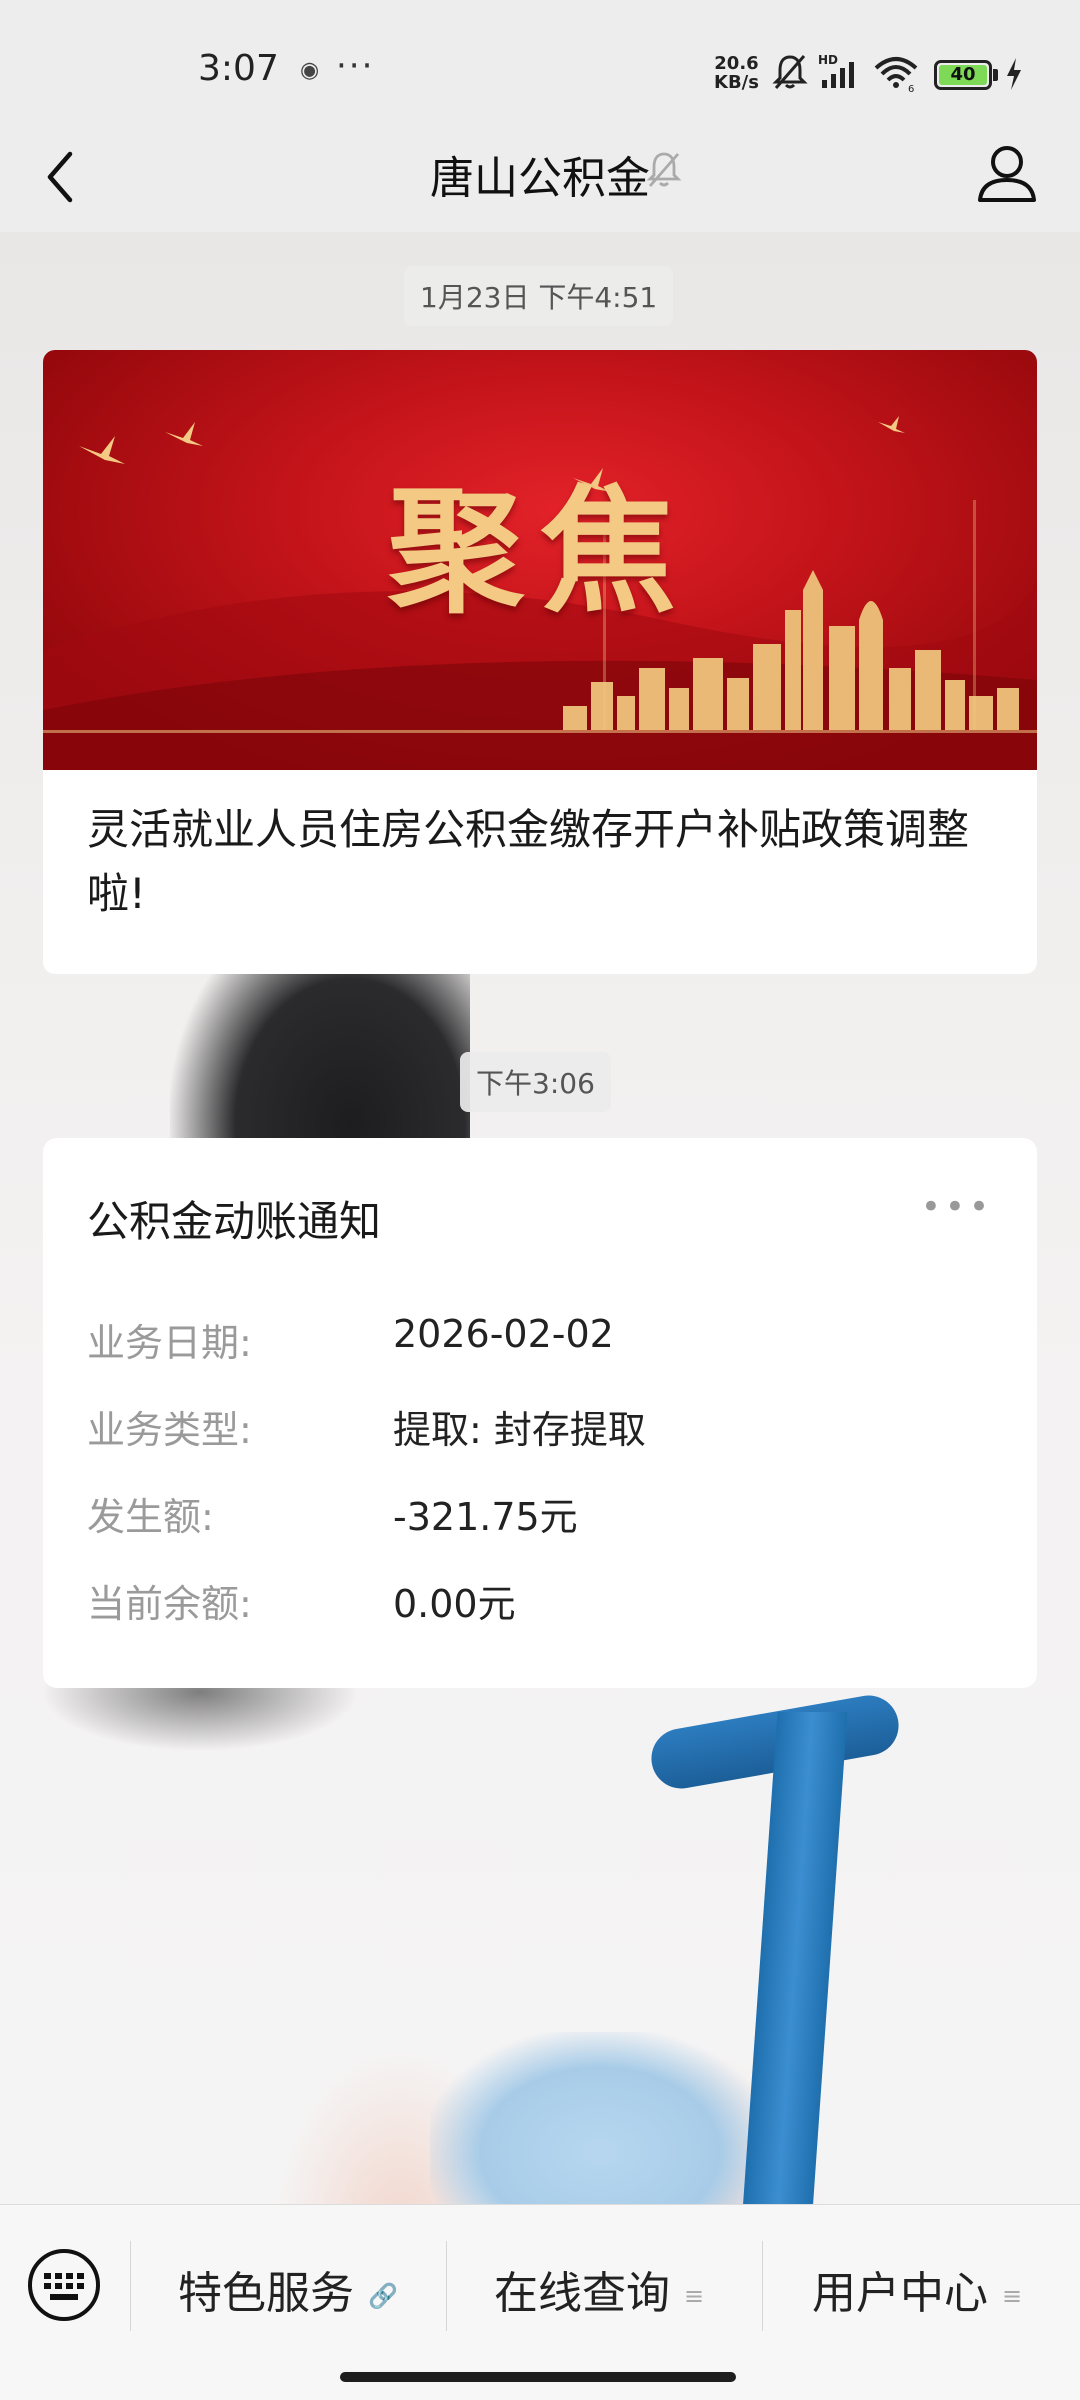  Describe the element at coordinates (790, 72) in the screenshot. I see `mute-icon` at that location.